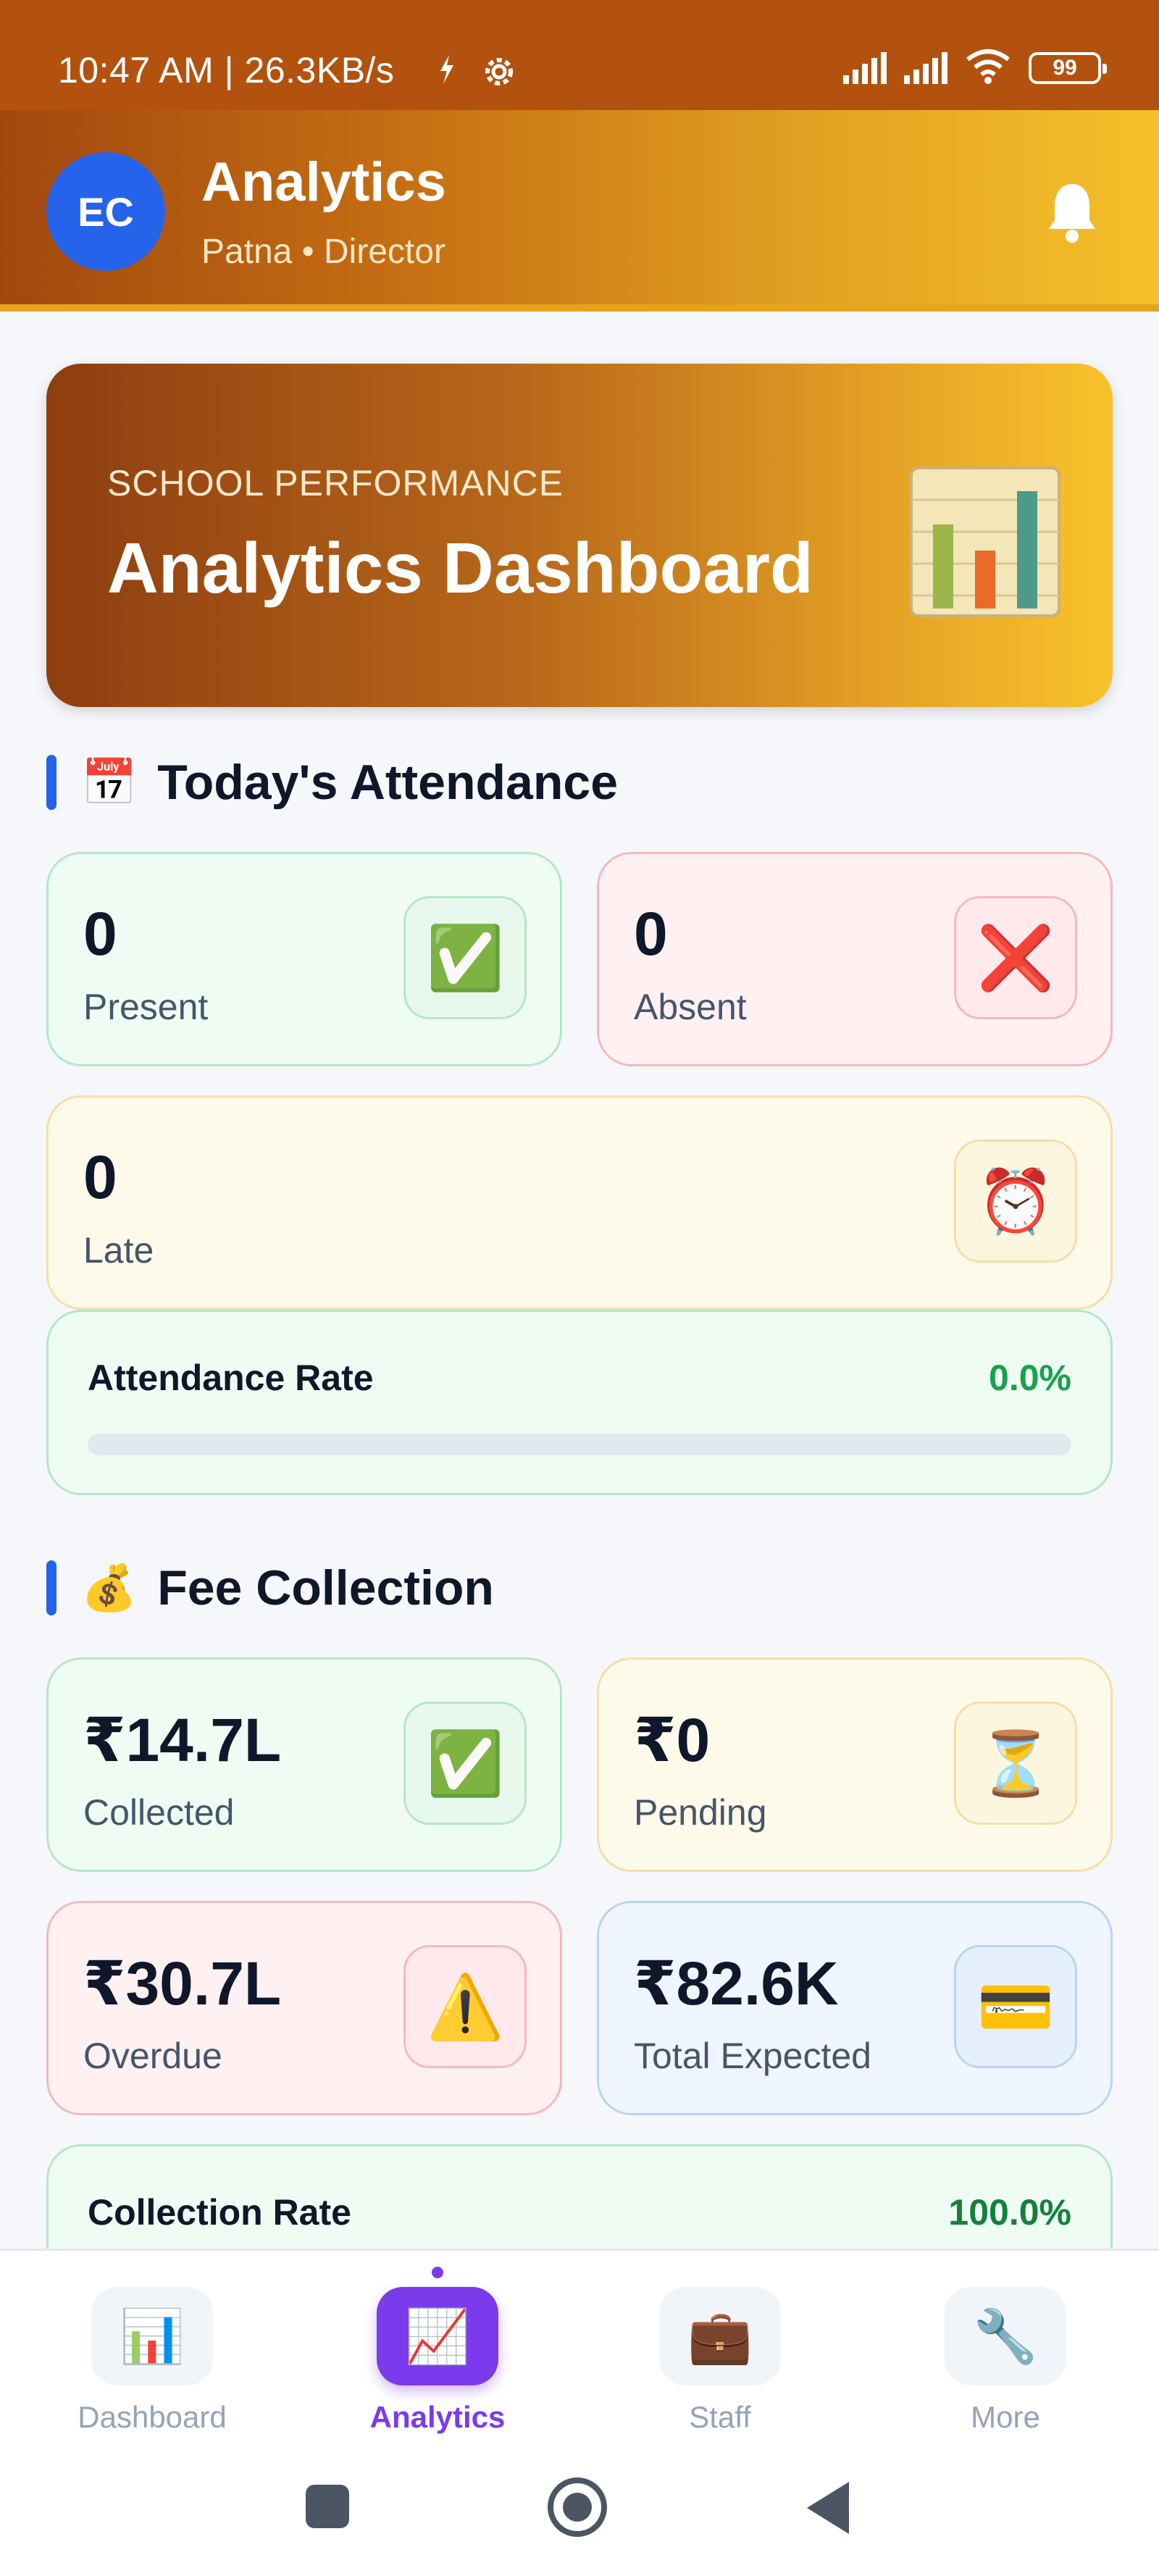  What do you see at coordinates (109, 1588) in the screenshot?
I see `money-bag-icon: 💰` at bounding box center [109, 1588].